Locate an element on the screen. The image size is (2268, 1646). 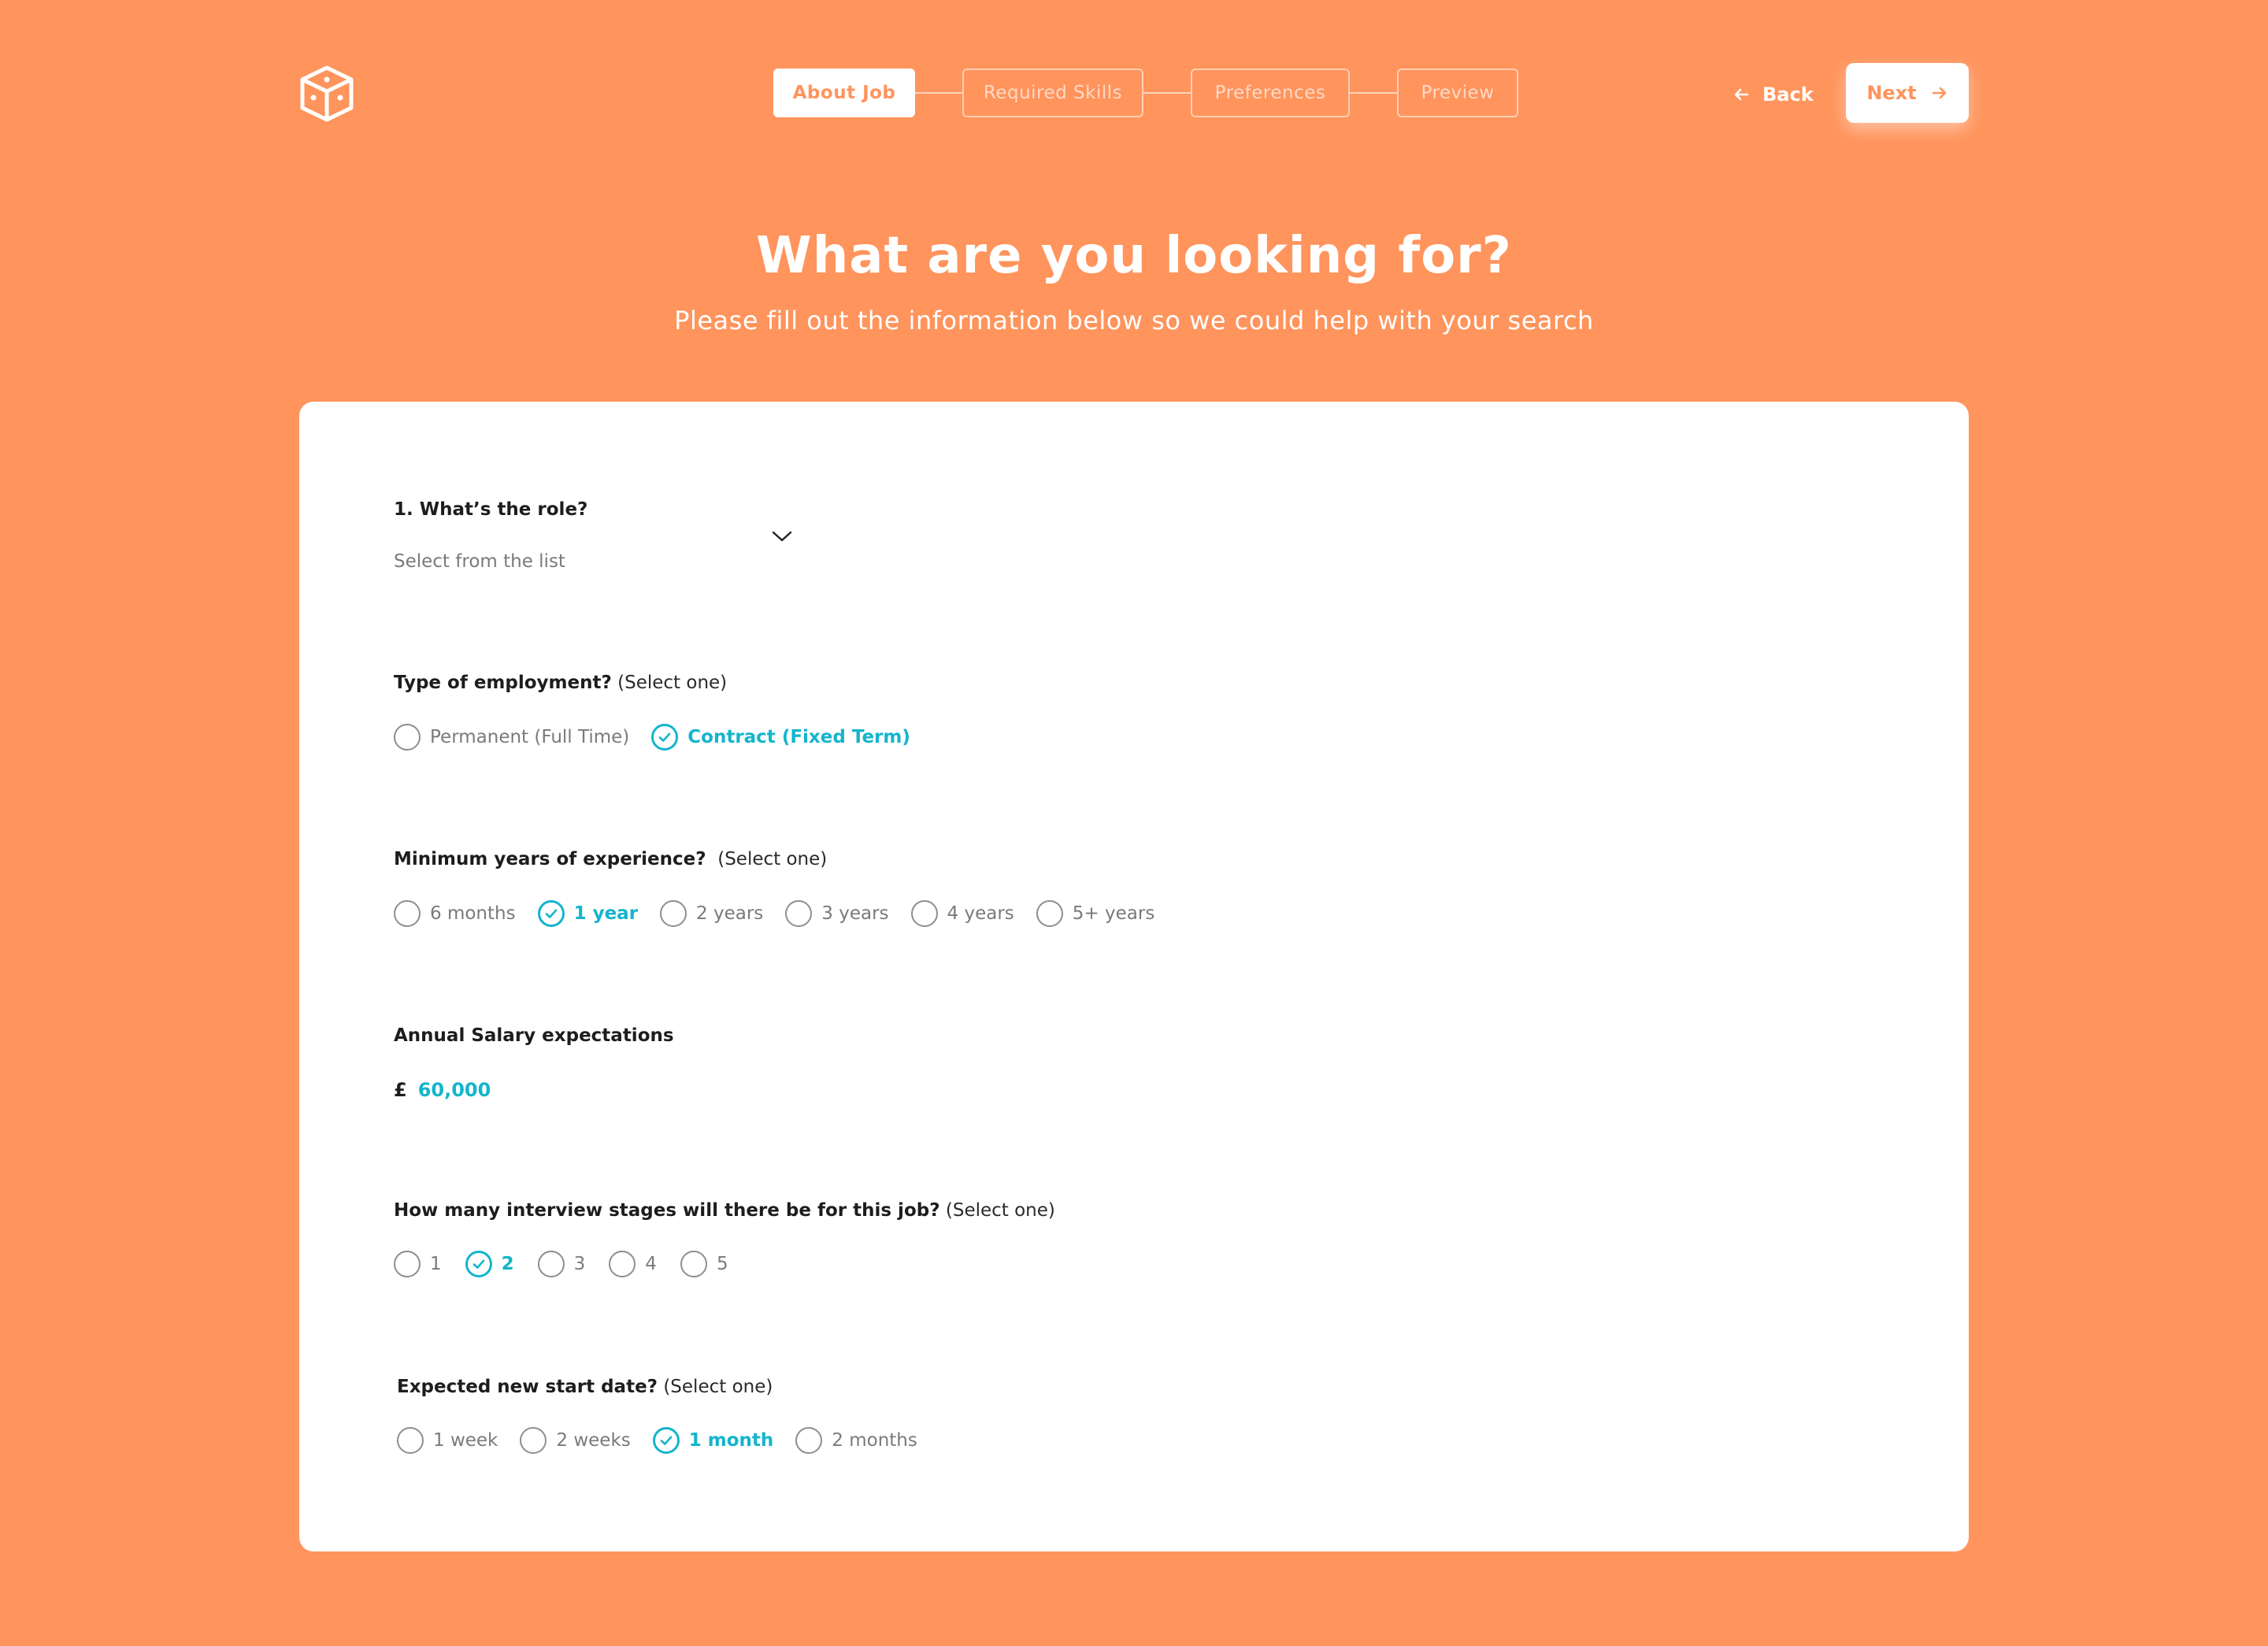
back-label: Back is located at coordinates (1788, 95).